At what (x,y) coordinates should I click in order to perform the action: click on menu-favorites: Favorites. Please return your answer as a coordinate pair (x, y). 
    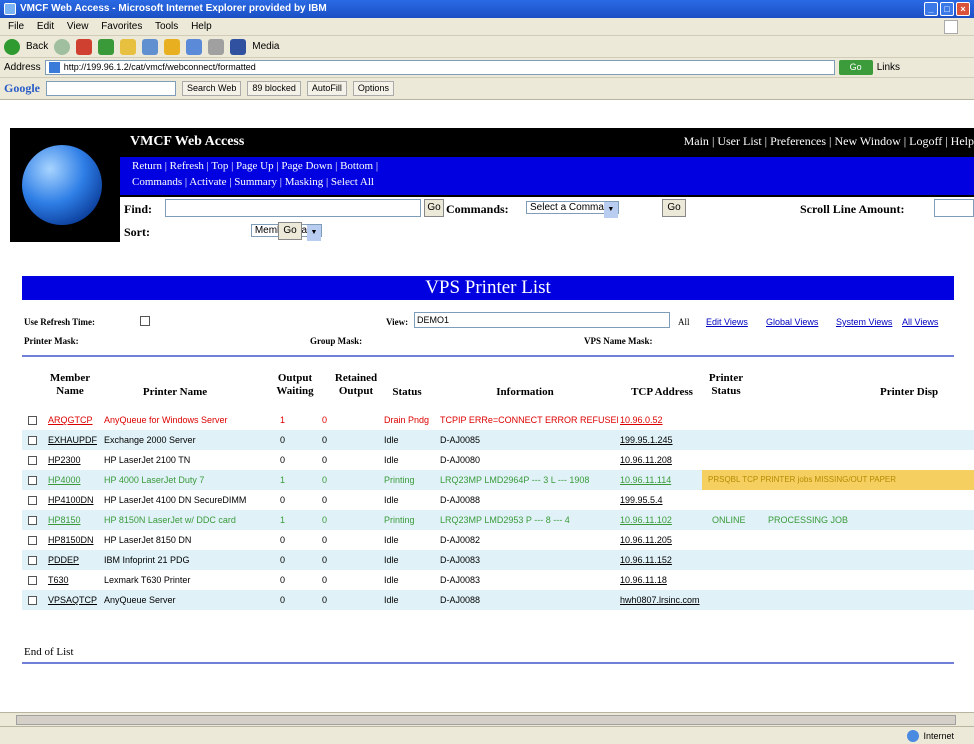
    Looking at the image, I should click on (121, 26).